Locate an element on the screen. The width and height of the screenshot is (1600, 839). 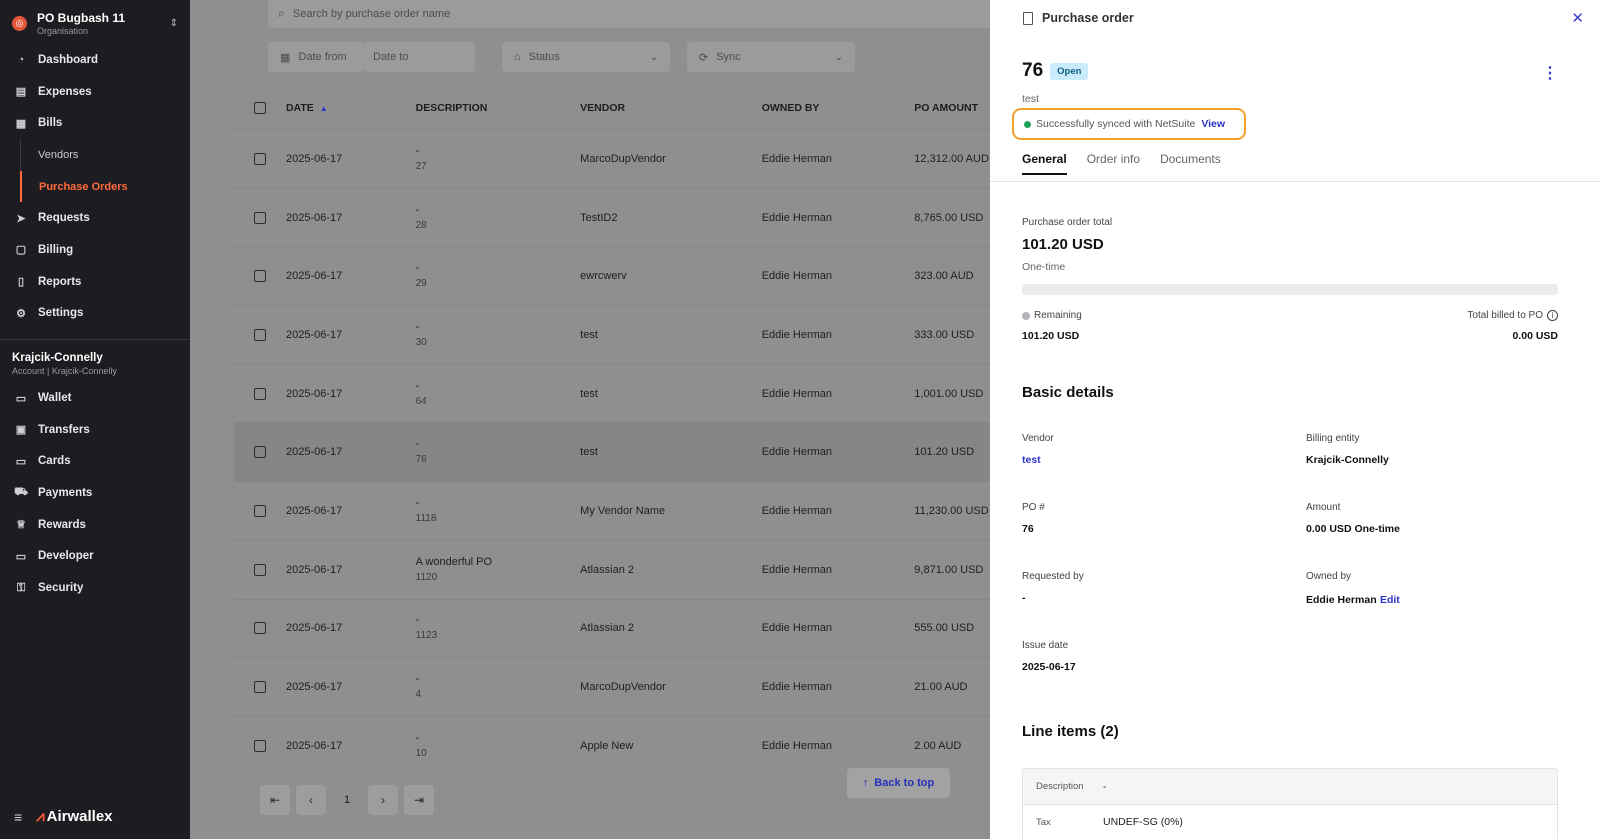
vendor-link: test is located at coordinates (1038, 460).